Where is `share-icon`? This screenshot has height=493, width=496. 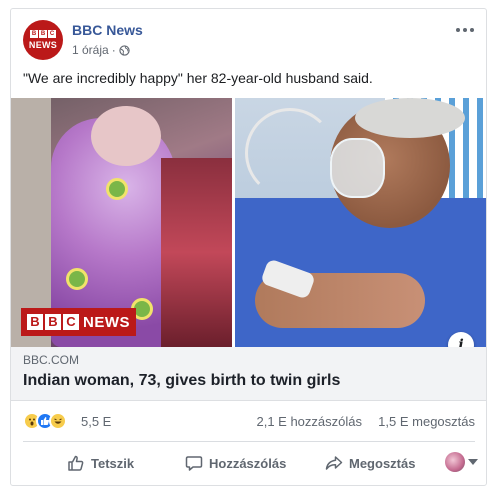 share-icon is located at coordinates (334, 463).